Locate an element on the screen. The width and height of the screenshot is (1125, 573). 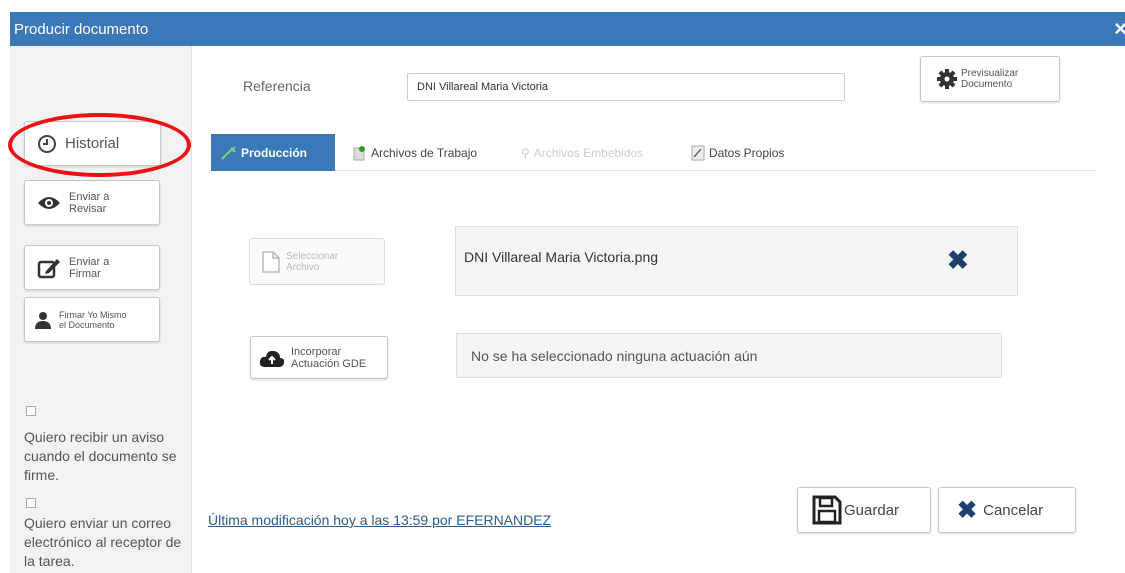
document-icon is located at coordinates (698, 152).